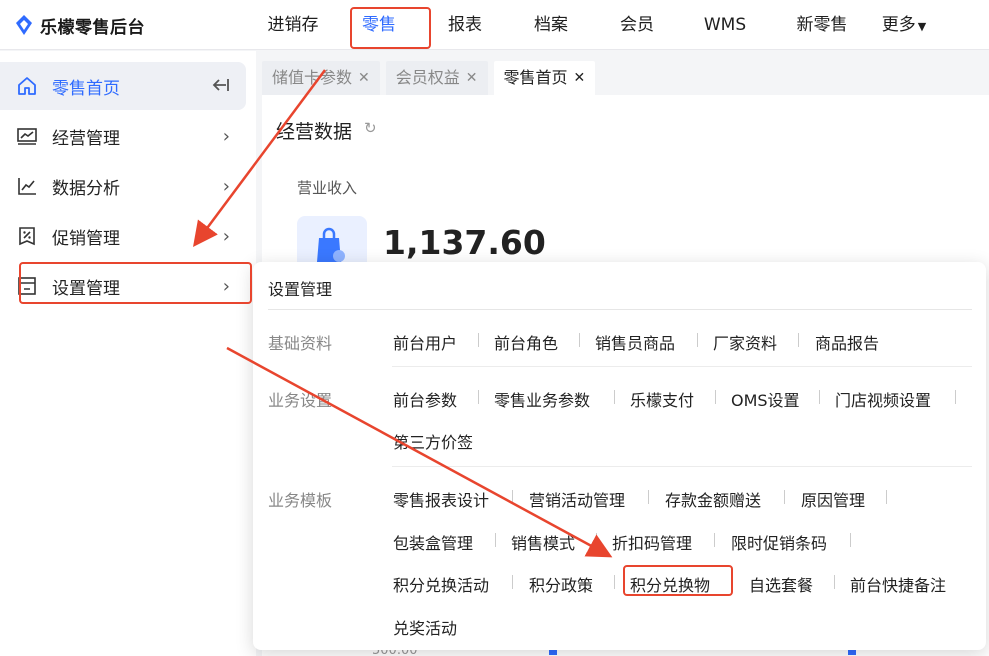 Image resolution: width=989 pixels, height=656 pixels. What do you see at coordinates (883, 399) in the screenshot?
I see `menu-link-store-video-settings: 门店视频设置` at bounding box center [883, 399].